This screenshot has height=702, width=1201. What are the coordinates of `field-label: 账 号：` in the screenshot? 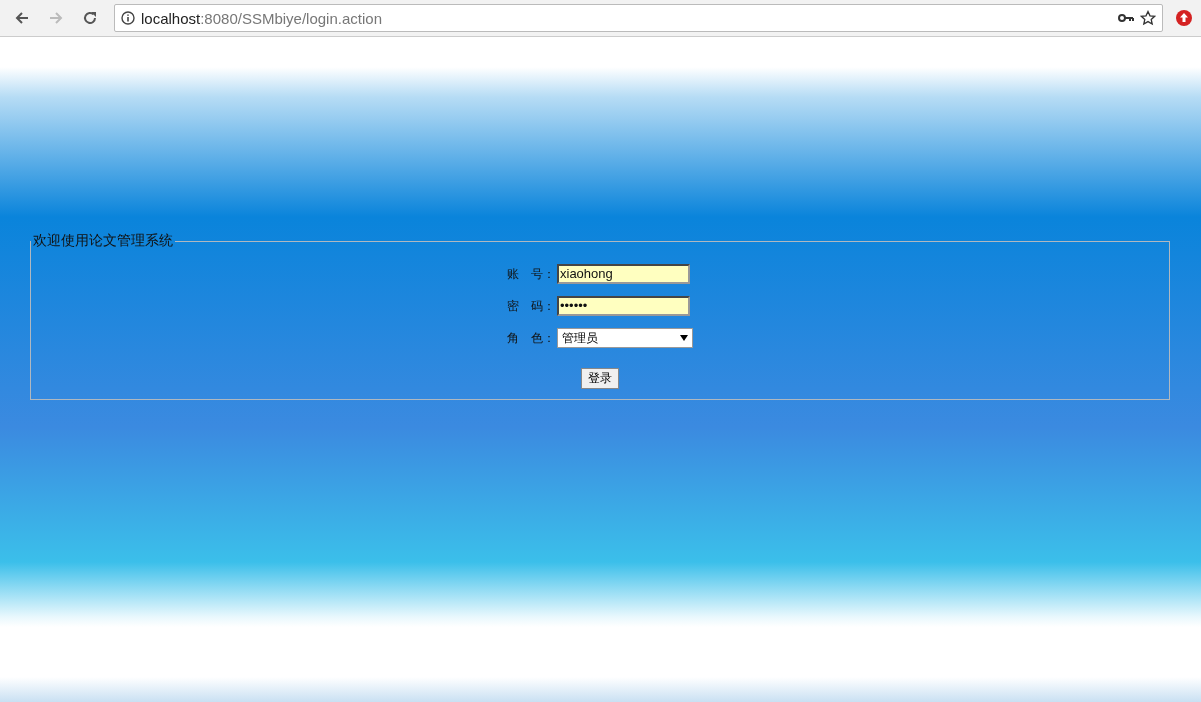 It's located at (530, 274).